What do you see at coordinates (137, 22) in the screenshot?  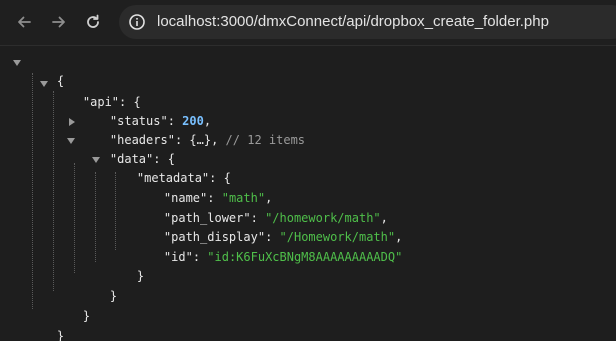 I see `info-icon` at bounding box center [137, 22].